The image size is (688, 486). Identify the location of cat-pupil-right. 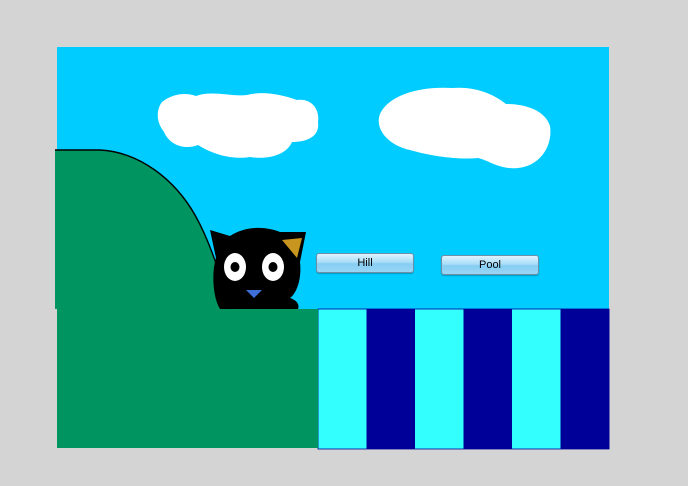
(273, 267).